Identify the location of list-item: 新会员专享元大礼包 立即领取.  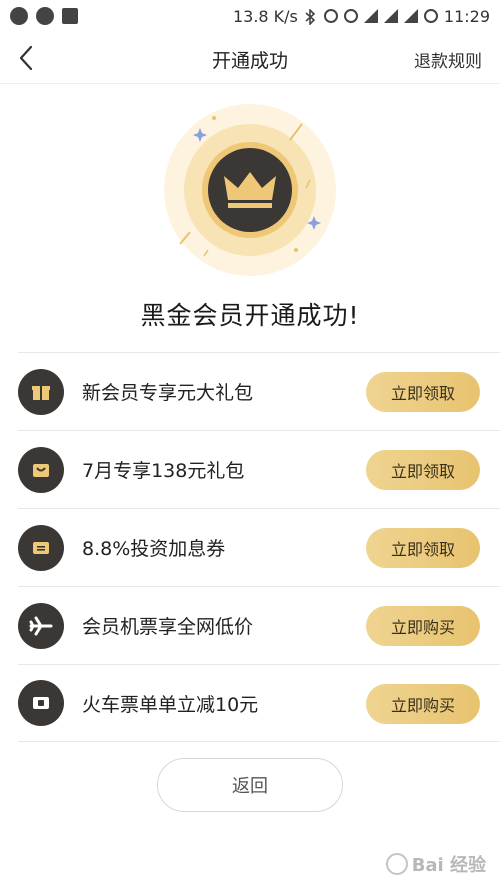
(259, 391).